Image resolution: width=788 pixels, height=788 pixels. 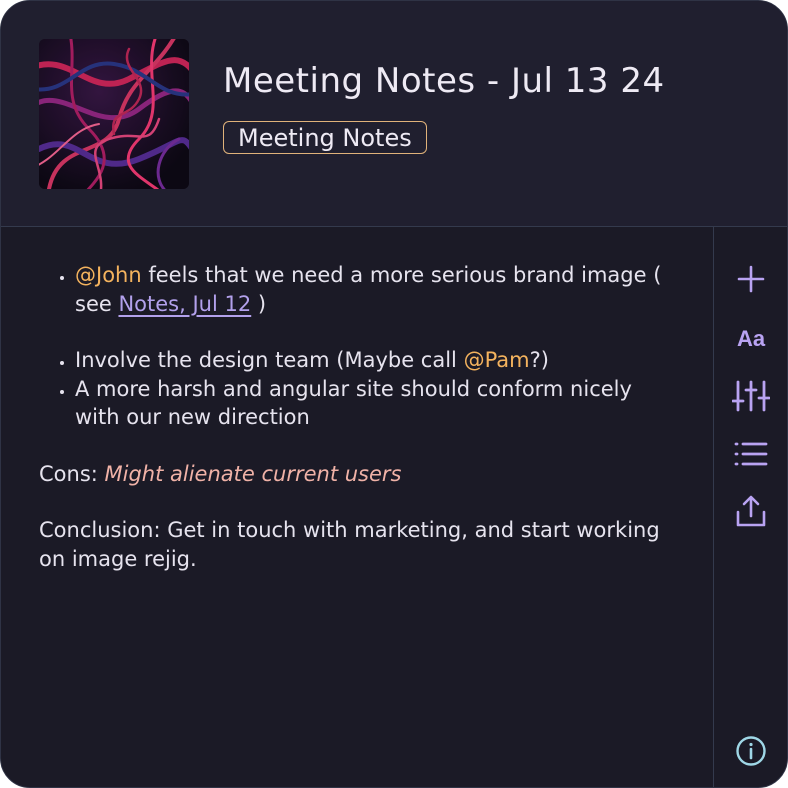 I want to click on mention-pam: @Pam, so click(x=497, y=360).